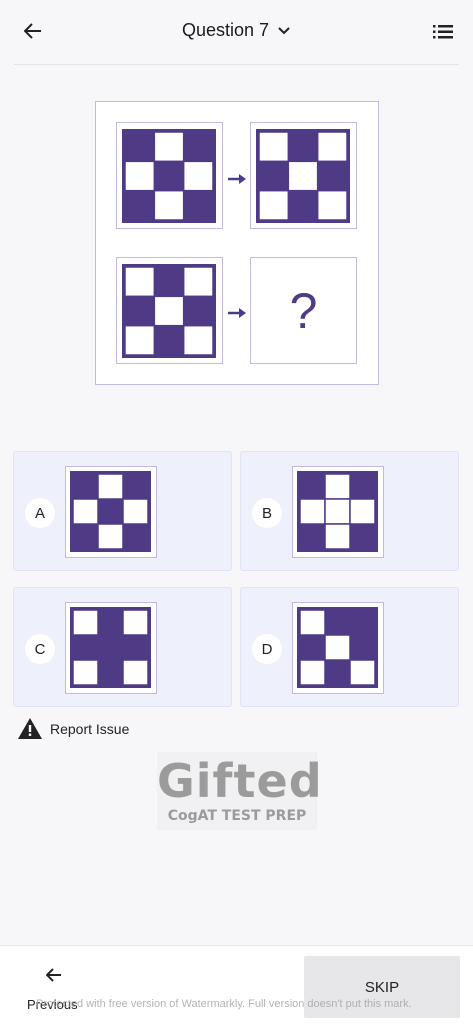 The image size is (473, 1024). I want to click on puzzle-cell-answer: ?, so click(303, 310).